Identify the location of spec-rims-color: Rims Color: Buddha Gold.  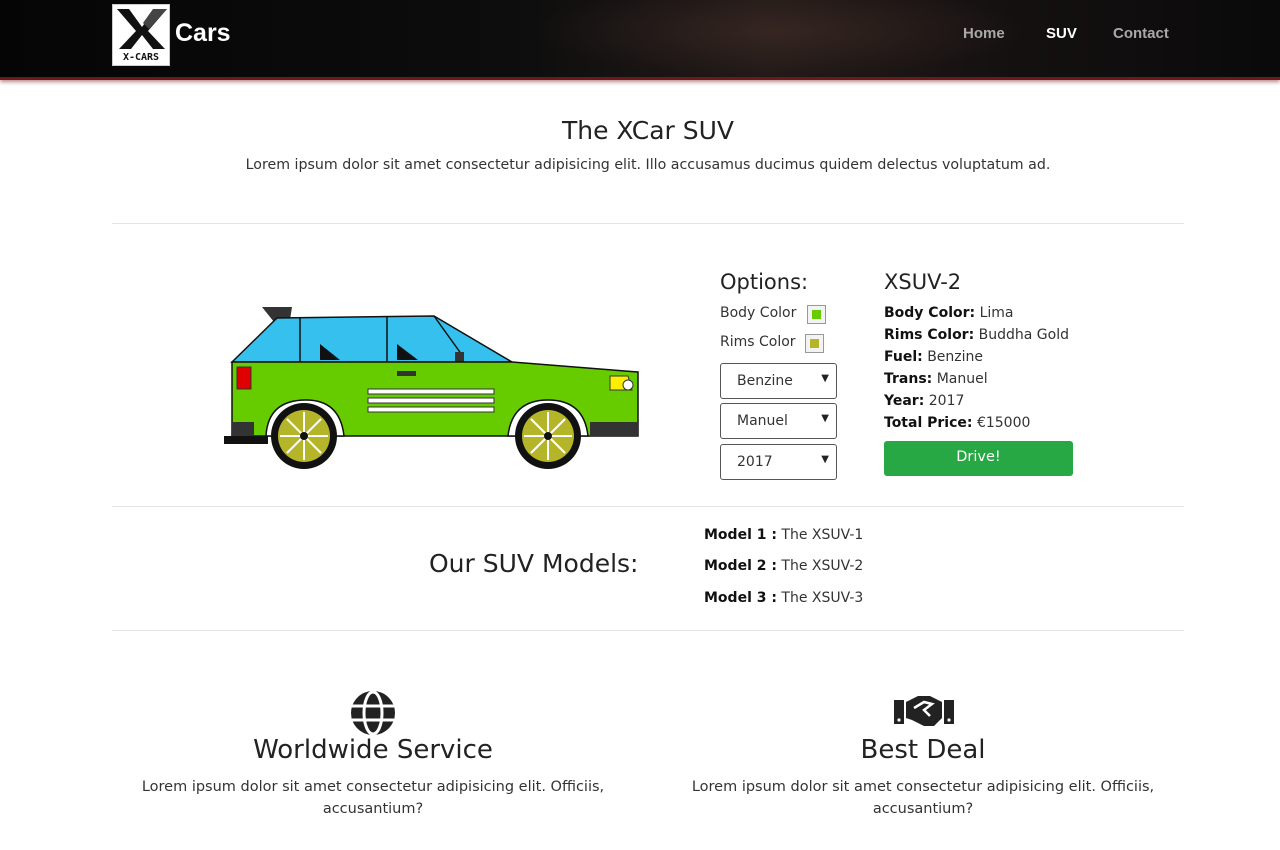
(976, 335).